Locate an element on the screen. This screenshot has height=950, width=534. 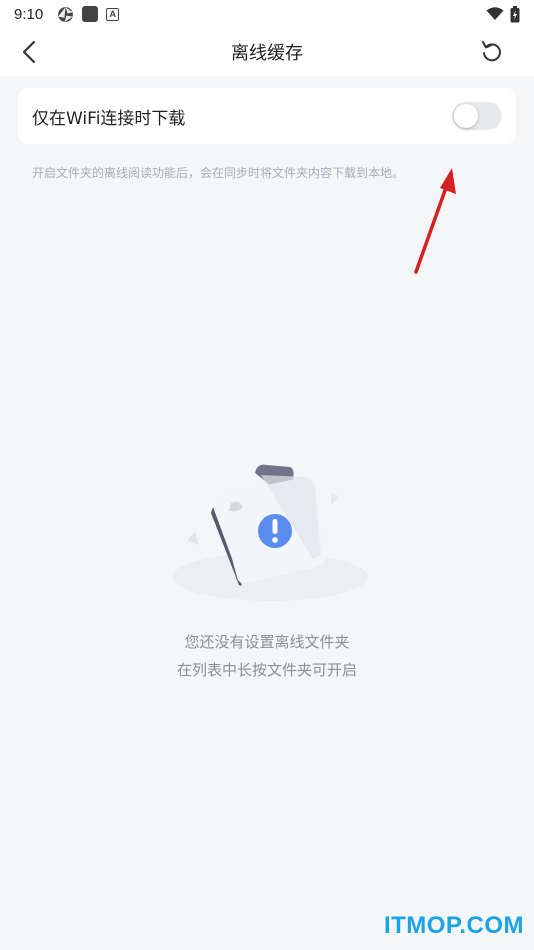
font-a-icon: A is located at coordinates (113, 14).